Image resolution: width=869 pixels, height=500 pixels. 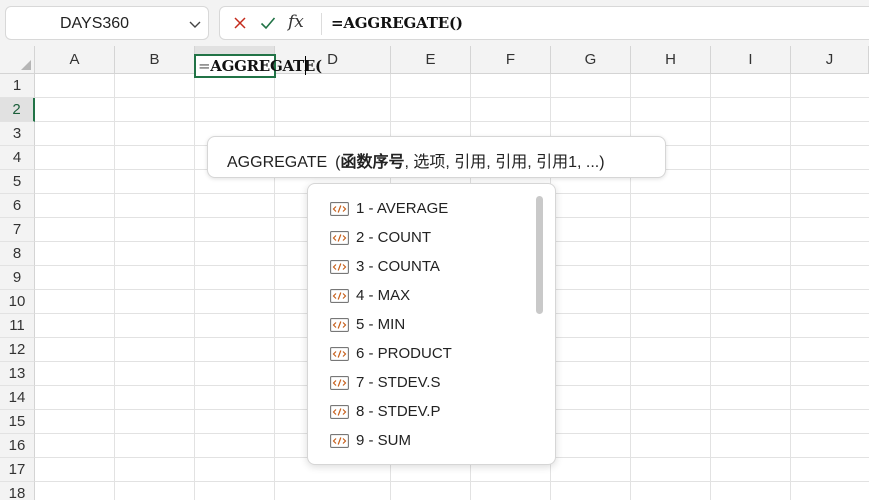 What do you see at coordinates (830, 60) in the screenshot?
I see `column-header-j: J` at bounding box center [830, 60].